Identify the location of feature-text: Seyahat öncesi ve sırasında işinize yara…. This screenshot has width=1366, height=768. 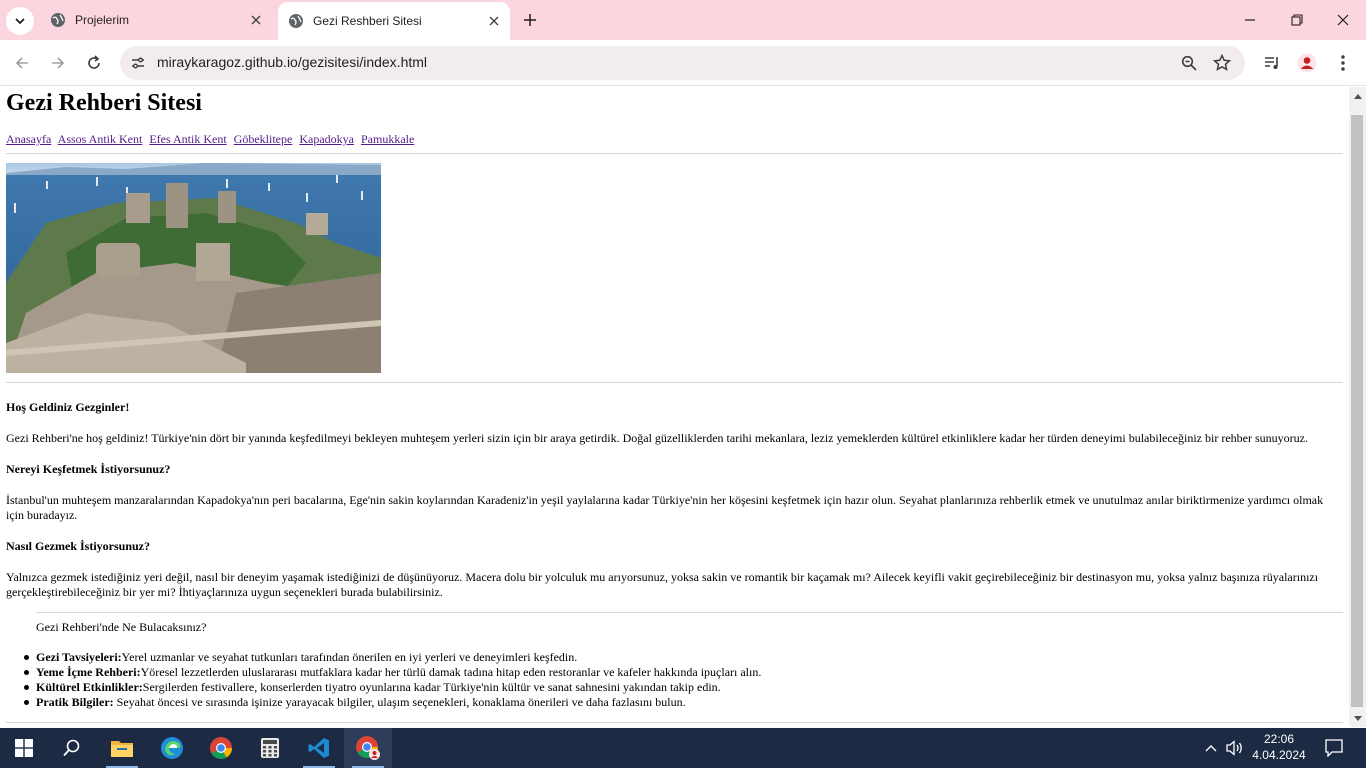
(399, 702).